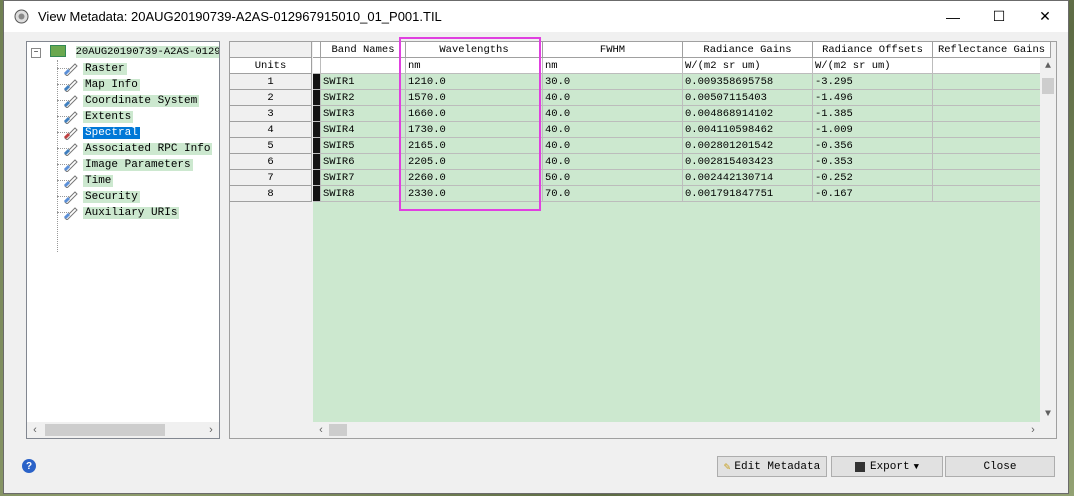 The image size is (1074, 496). Describe the element at coordinates (873, 114) in the screenshot. I see `table-cell: -1.385` at that location.